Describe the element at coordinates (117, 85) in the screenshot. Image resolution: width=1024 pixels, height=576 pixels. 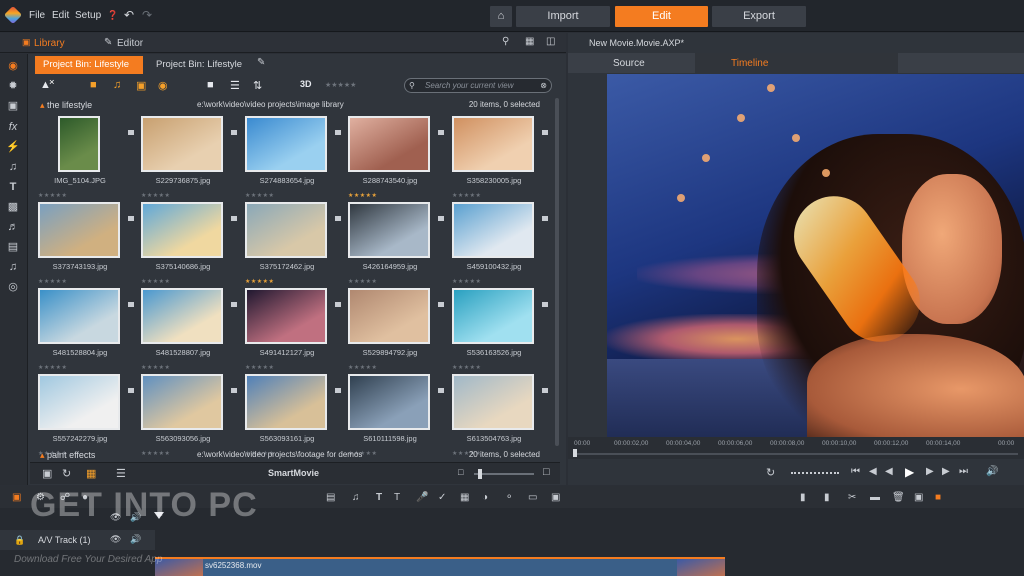
I see `filter-audio-icon: ♫` at that location.